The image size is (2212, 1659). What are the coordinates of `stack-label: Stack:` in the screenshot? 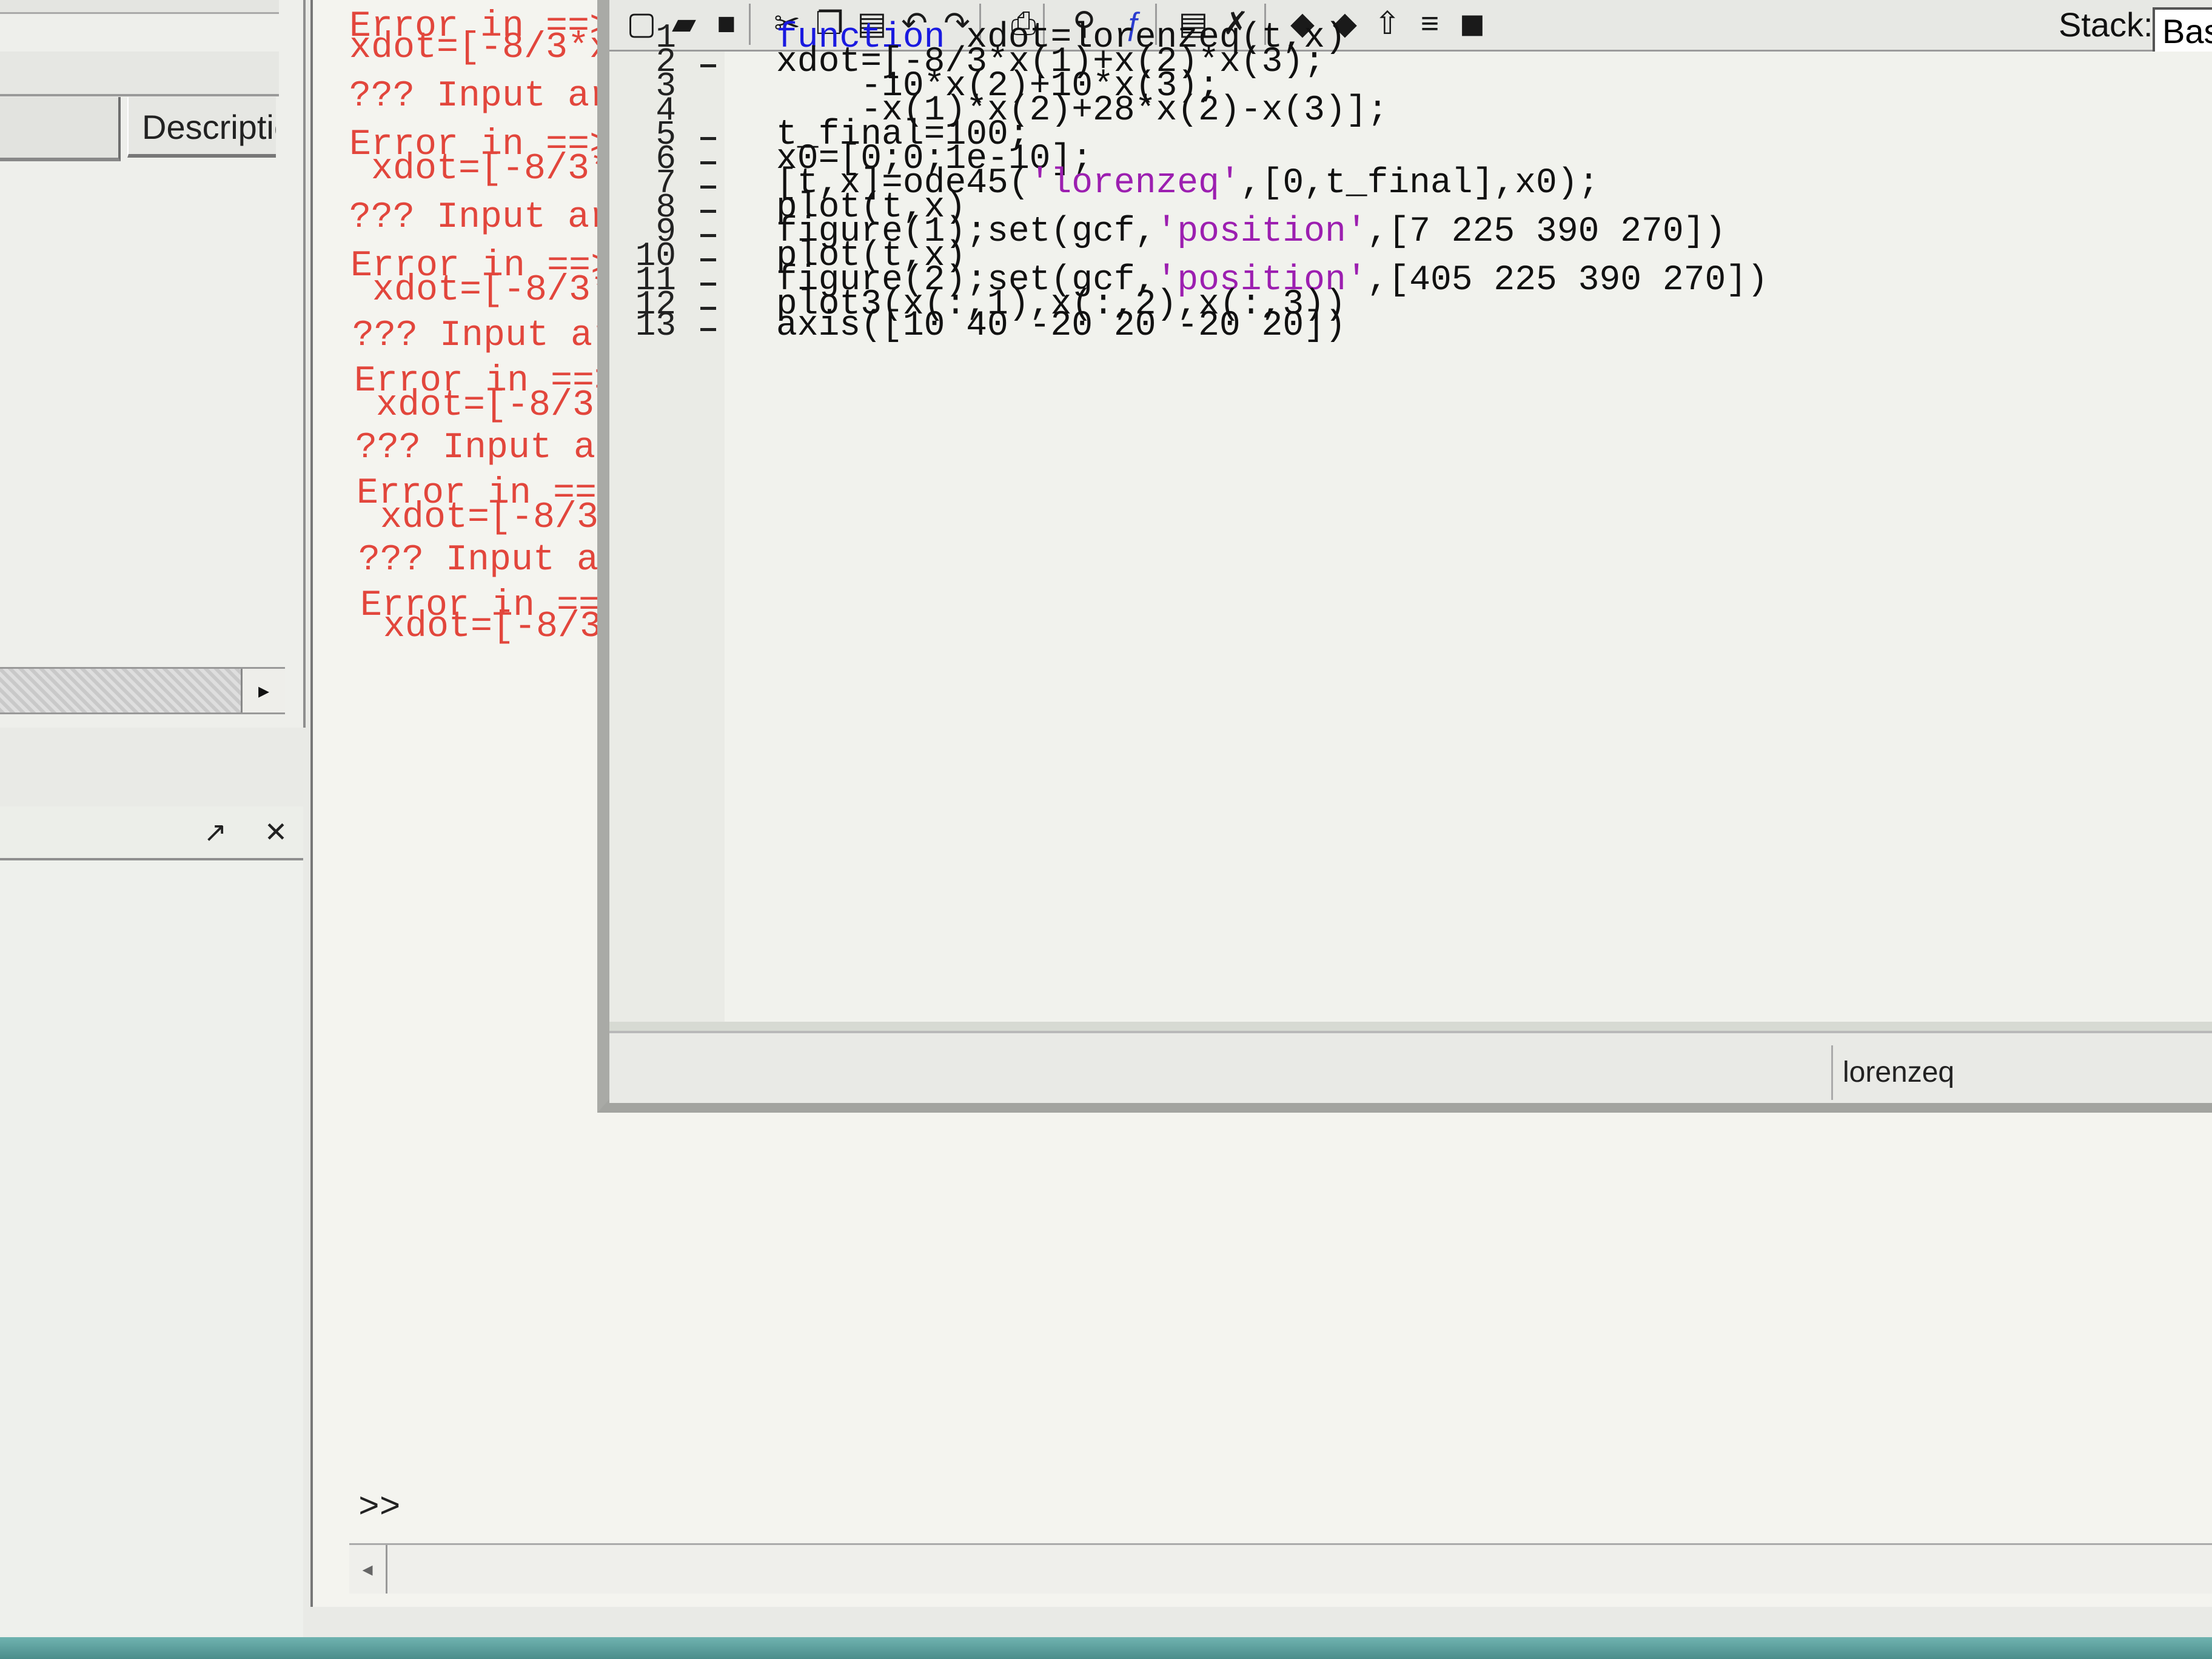 It's located at (2106, 25).